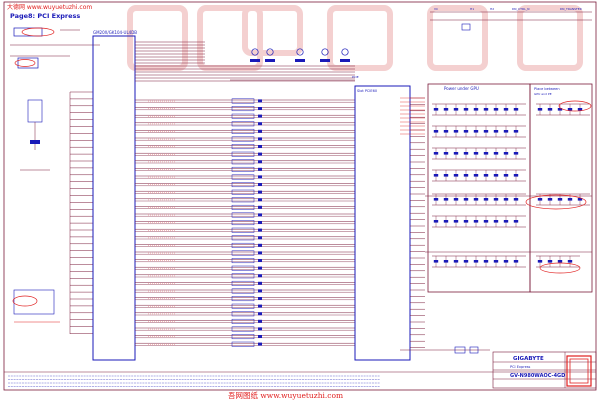 Image resolution: width=600 pixels, height=400 pixels. I want to click on power-under-gpu-label: Power under GPU, so click(461, 88).